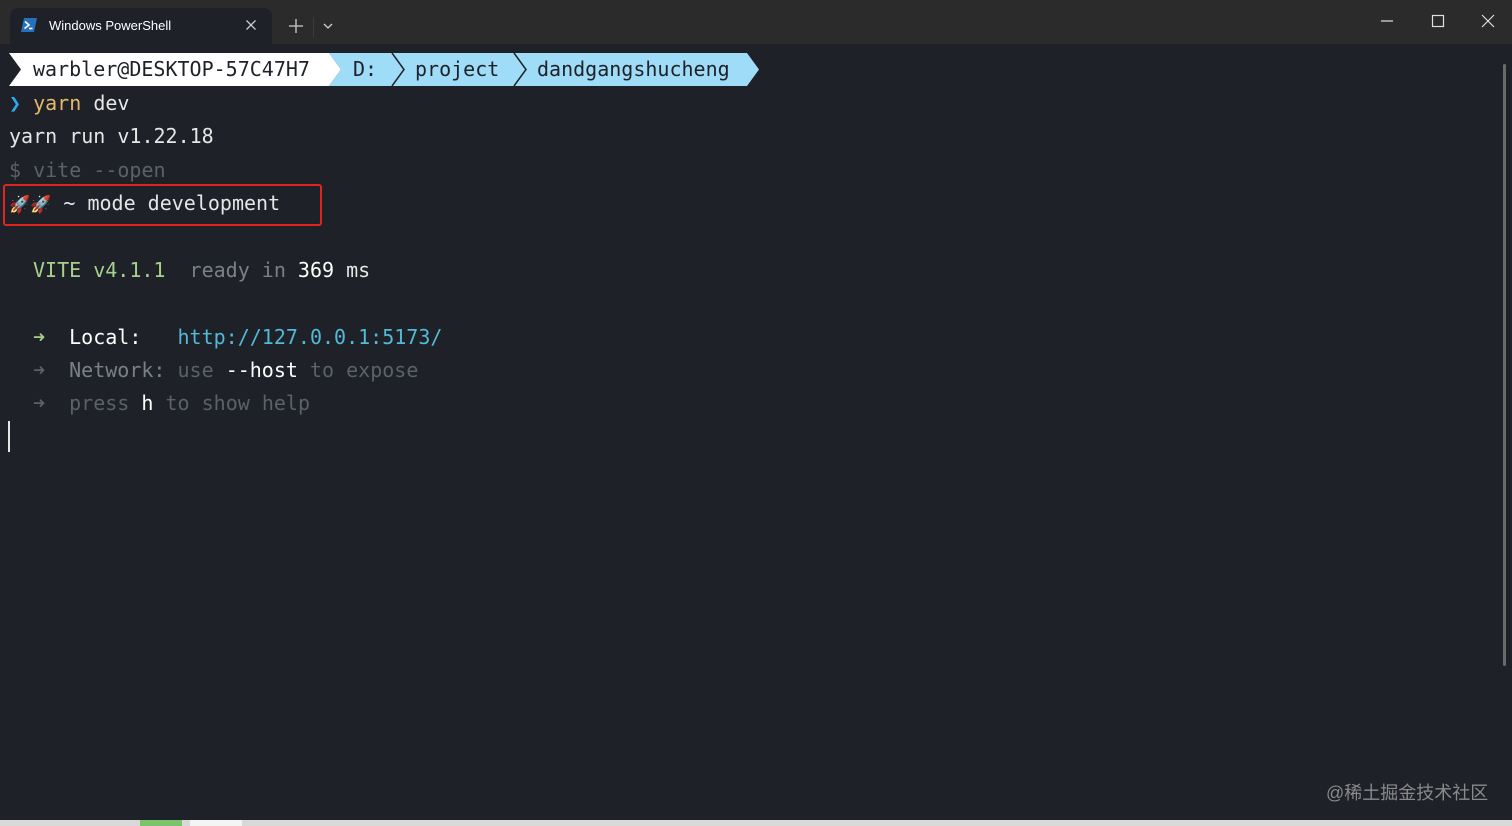 This screenshot has width=1512, height=826. What do you see at coordinates (1488, 21) in the screenshot?
I see `close-window-icon` at bounding box center [1488, 21].